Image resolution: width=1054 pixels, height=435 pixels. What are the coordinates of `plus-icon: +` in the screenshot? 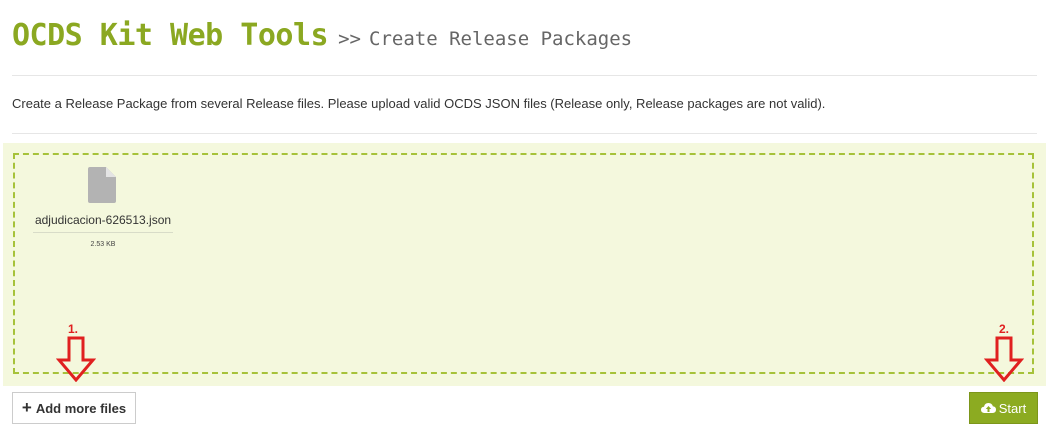 It's located at (26, 407).